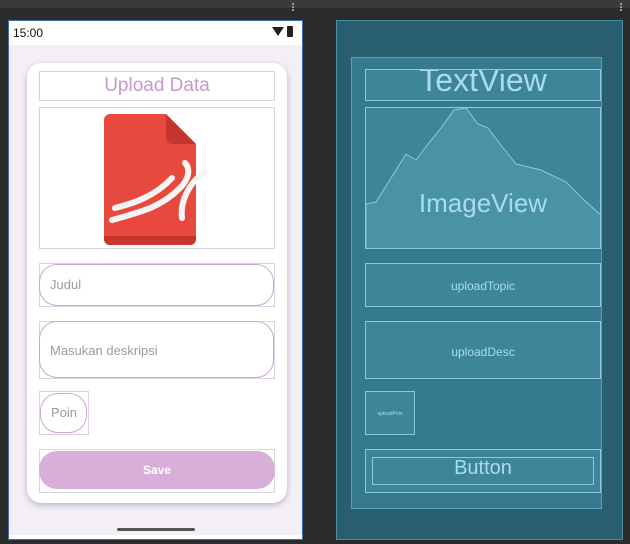  What do you see at coordinates (290, 31) in the screenshot?
I see `battery-icon` at bounding box center [290, 31].